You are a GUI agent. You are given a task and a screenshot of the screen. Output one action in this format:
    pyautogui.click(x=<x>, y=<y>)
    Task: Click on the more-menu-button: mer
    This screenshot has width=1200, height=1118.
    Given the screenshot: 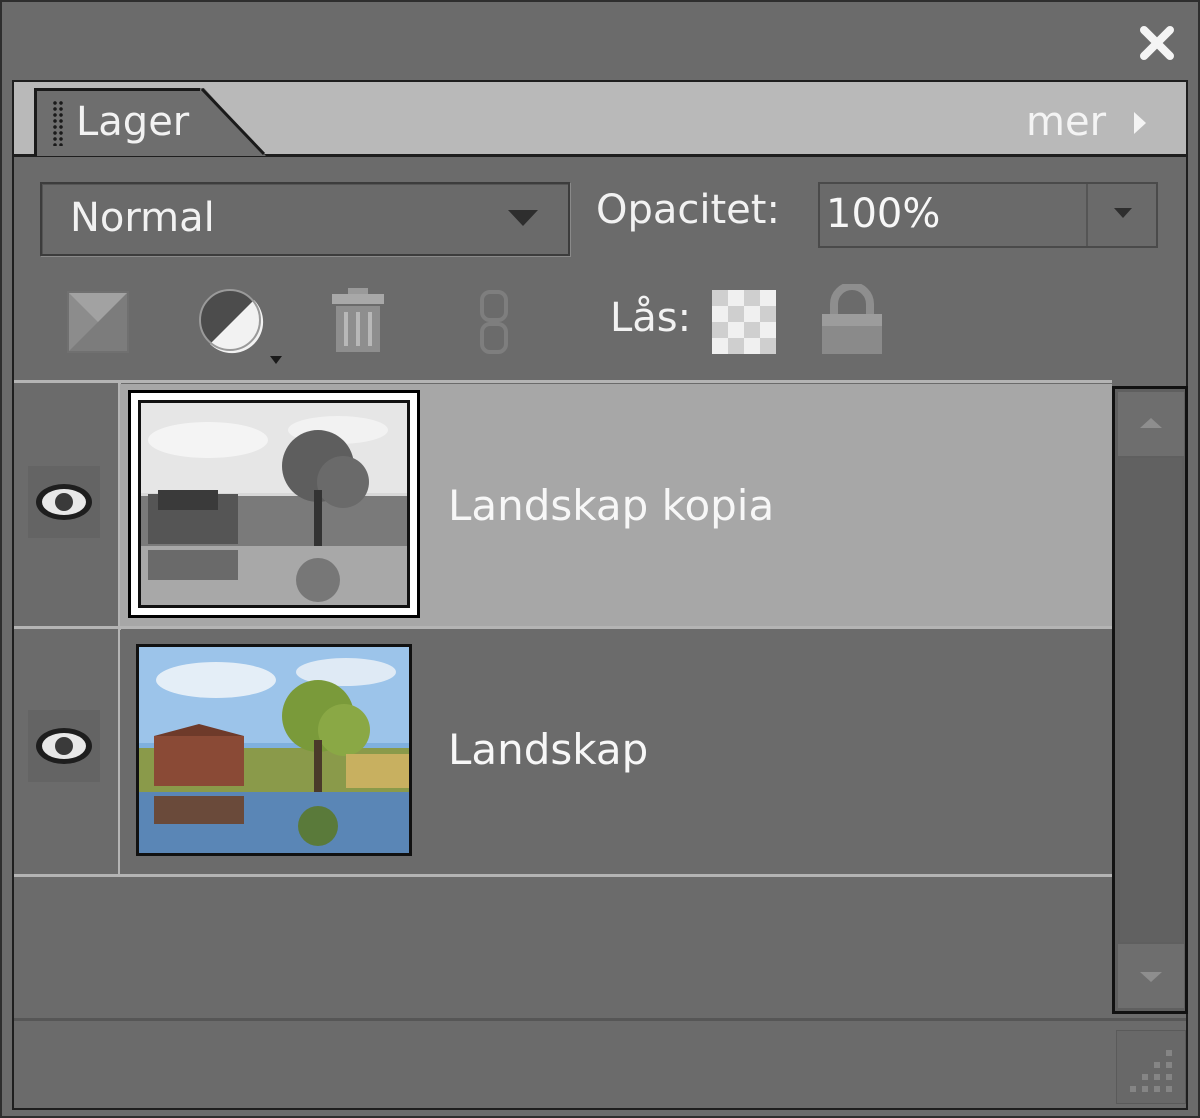 What is the action you would take?
    pyautogui.click(x=1066, y=122)
    